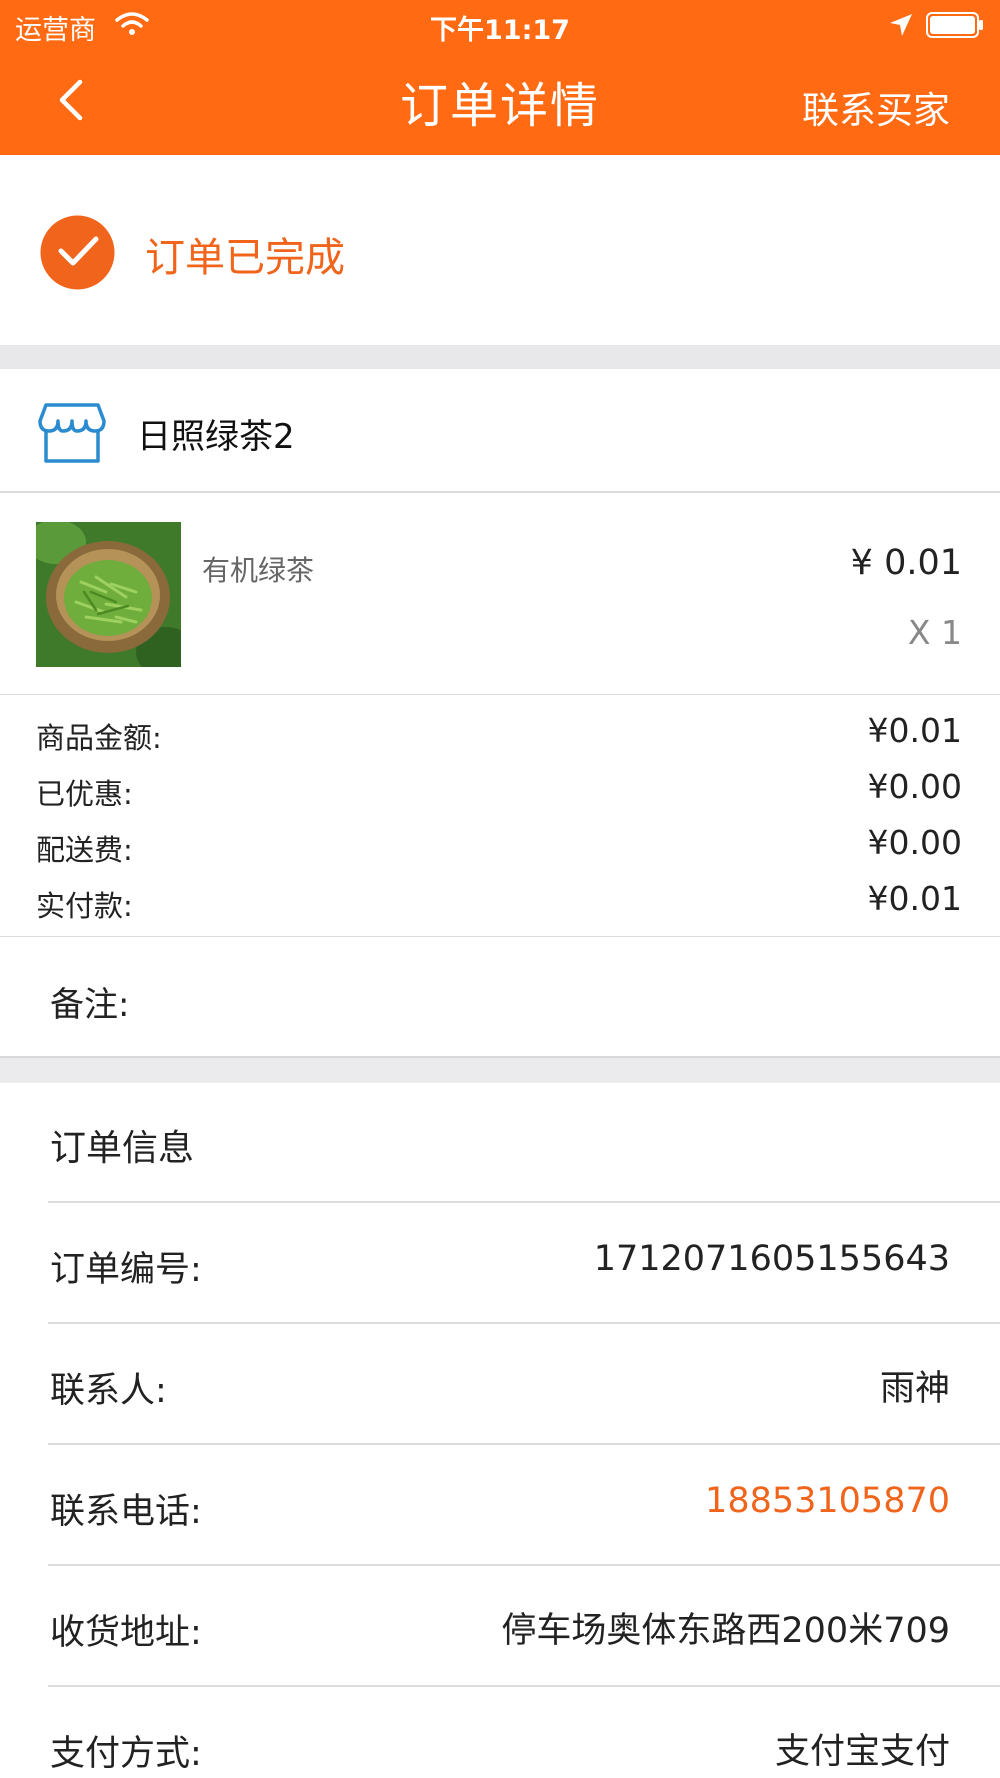 This screenshot has width=1000, height=1778. What do you see at coordinates (77, 252) in the screenshot?
I see `check-circle-icon` at bounding box center [77, 252].